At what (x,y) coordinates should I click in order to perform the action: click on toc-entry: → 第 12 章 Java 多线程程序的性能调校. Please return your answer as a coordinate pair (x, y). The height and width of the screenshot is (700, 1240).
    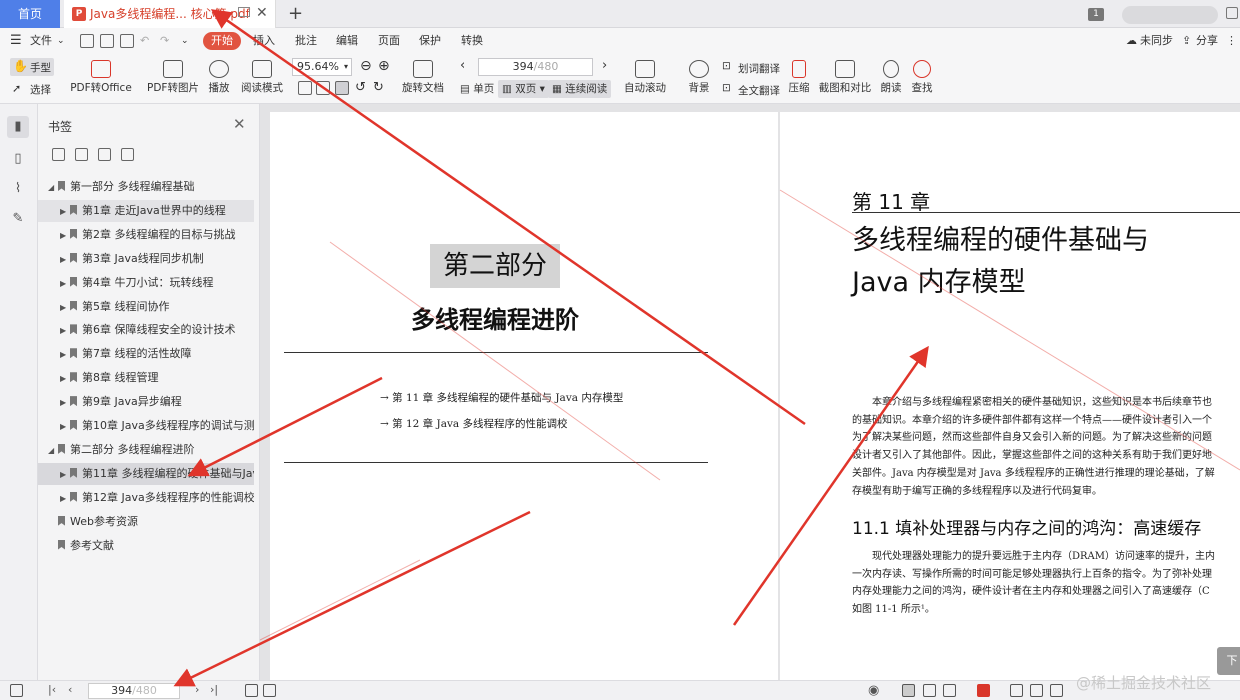
    Looking at the image, I should click on (474, 423).